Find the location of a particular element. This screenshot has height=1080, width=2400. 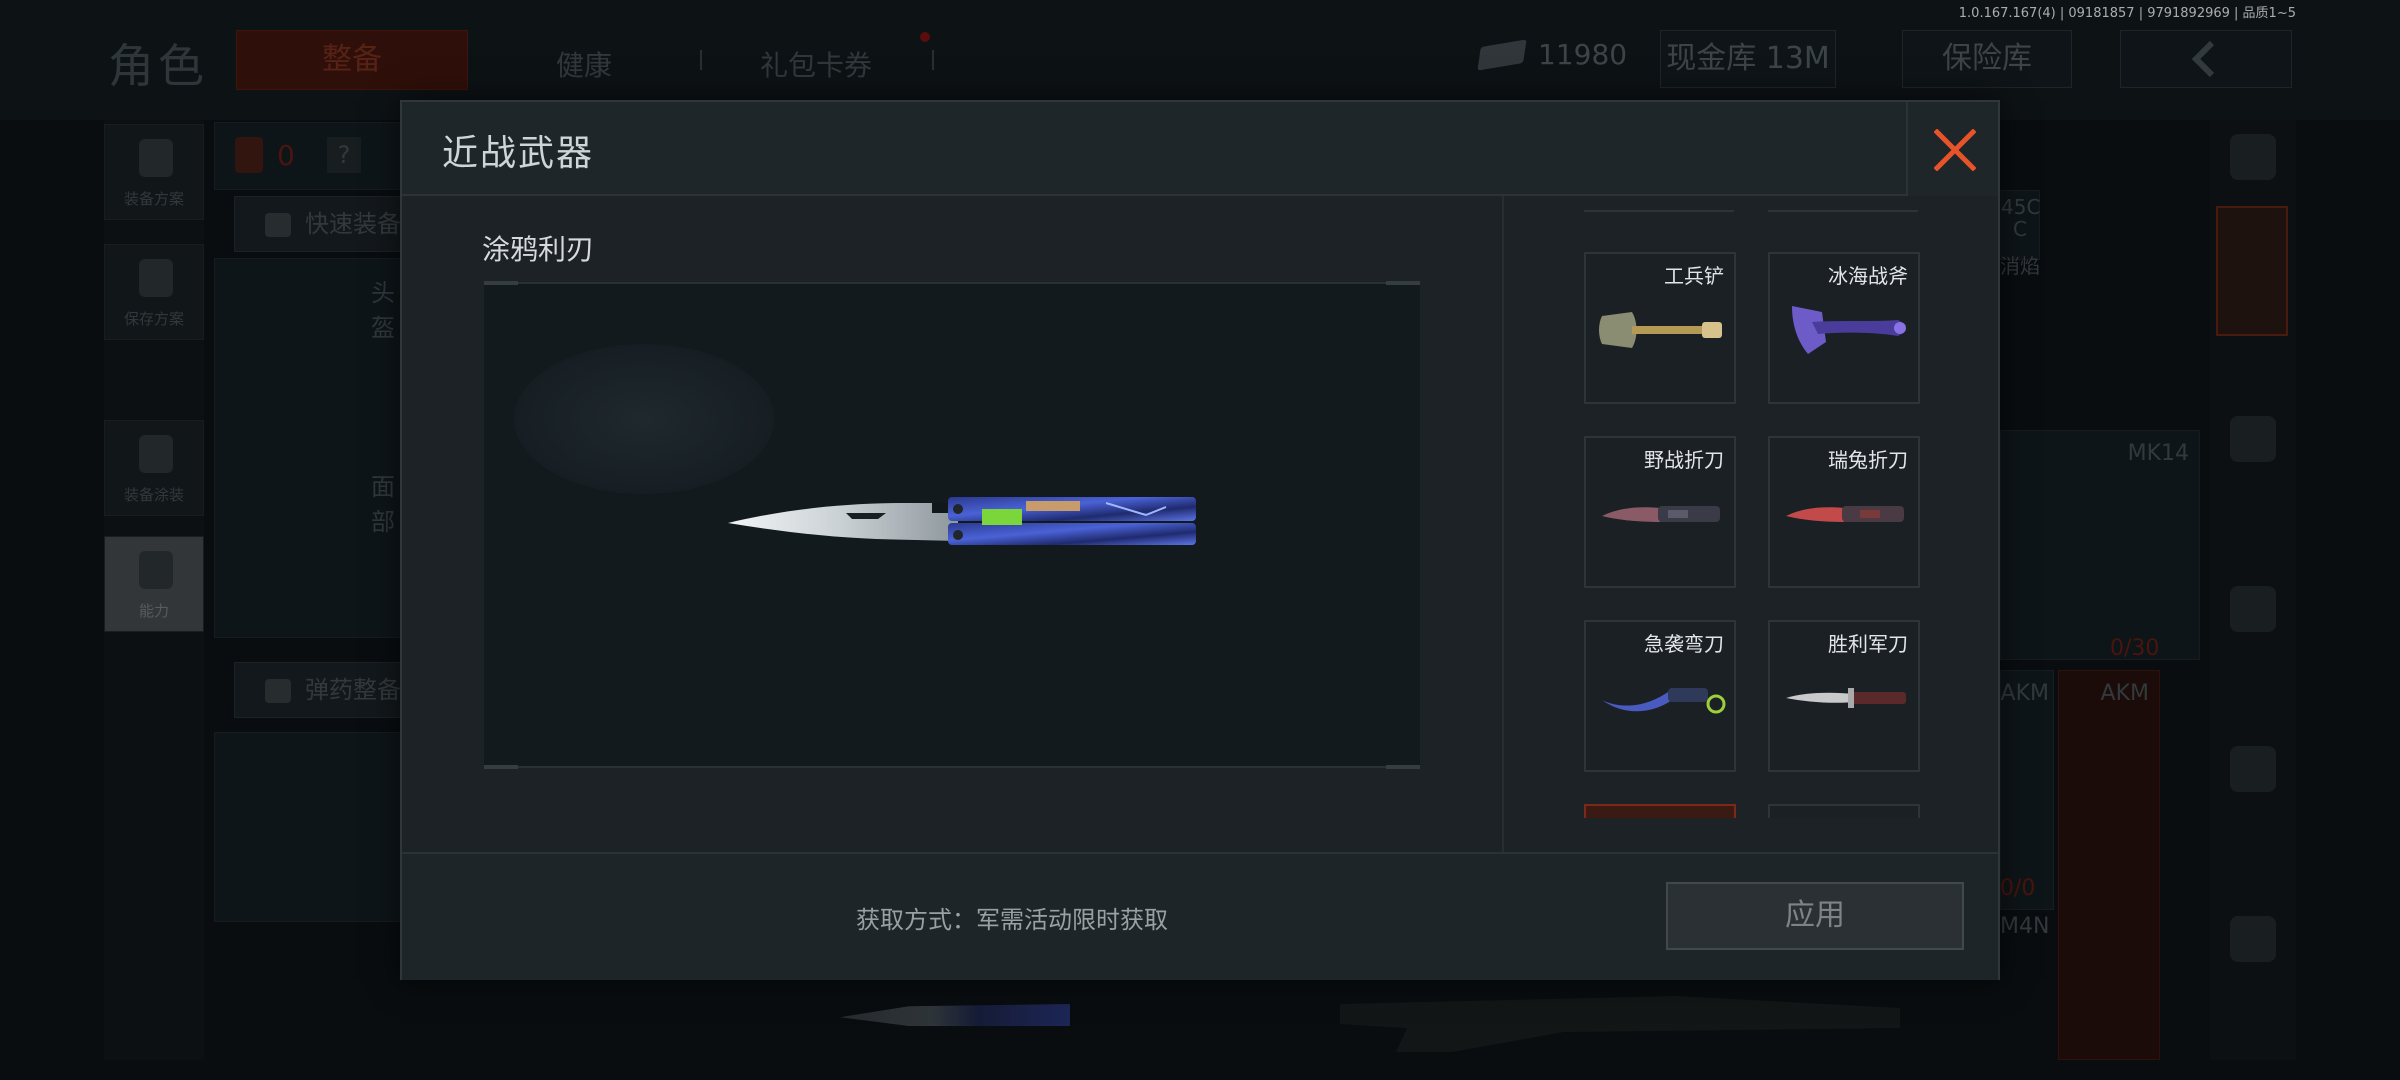

dialog-title: 近战武器 is located at coordinates (518, 153).